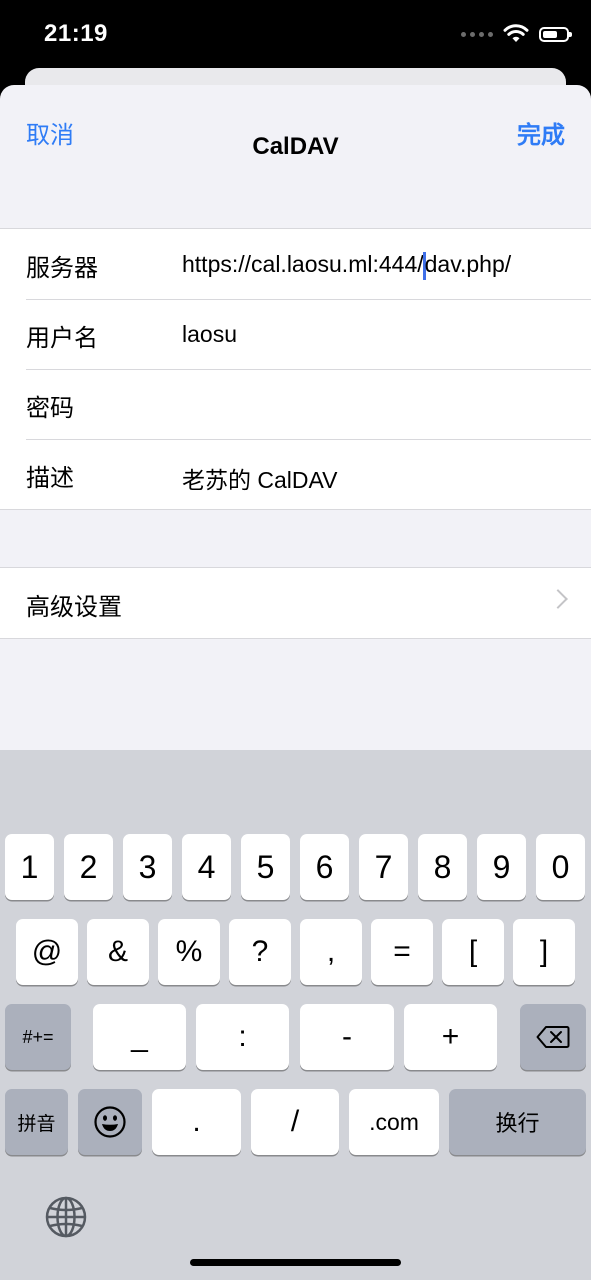  What do you see at coordinates (295, 334) in the screenshot?
I see `username-row: 用户名 laosu` at bounding box center [295, 334].